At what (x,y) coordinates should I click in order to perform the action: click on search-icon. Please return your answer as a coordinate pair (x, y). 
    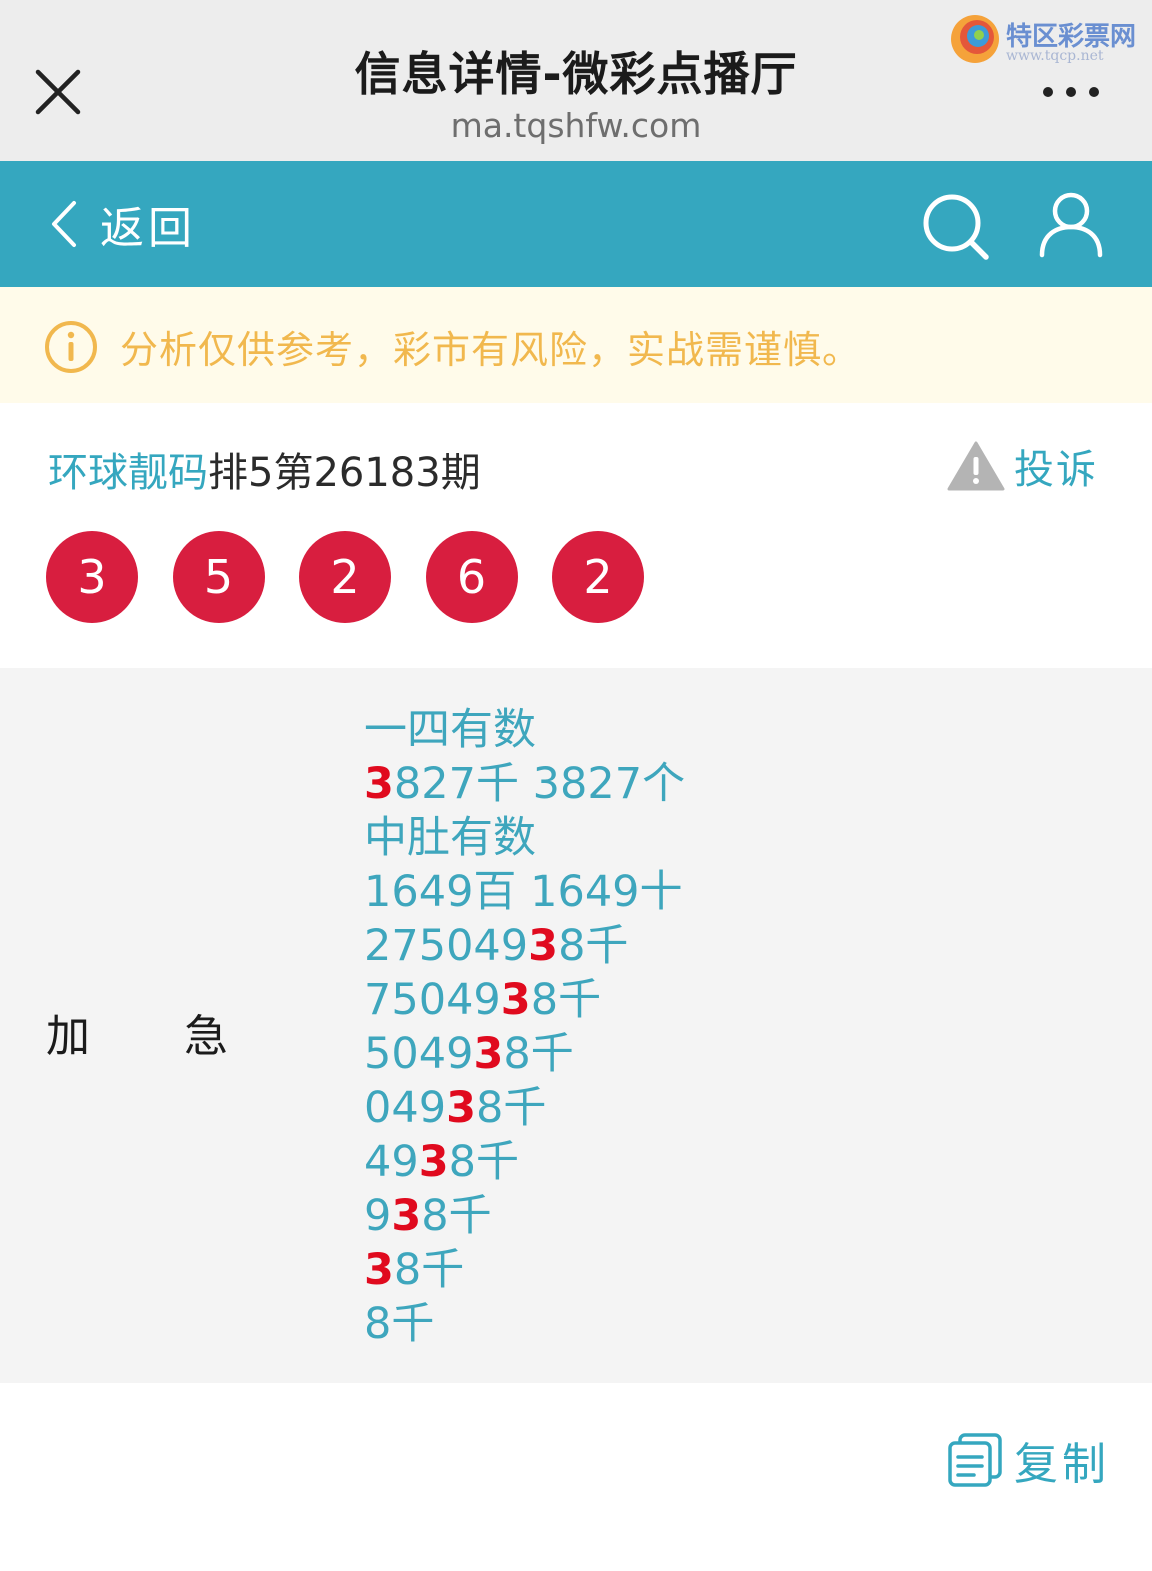
    Looking at the image, I should click on (956, 227).